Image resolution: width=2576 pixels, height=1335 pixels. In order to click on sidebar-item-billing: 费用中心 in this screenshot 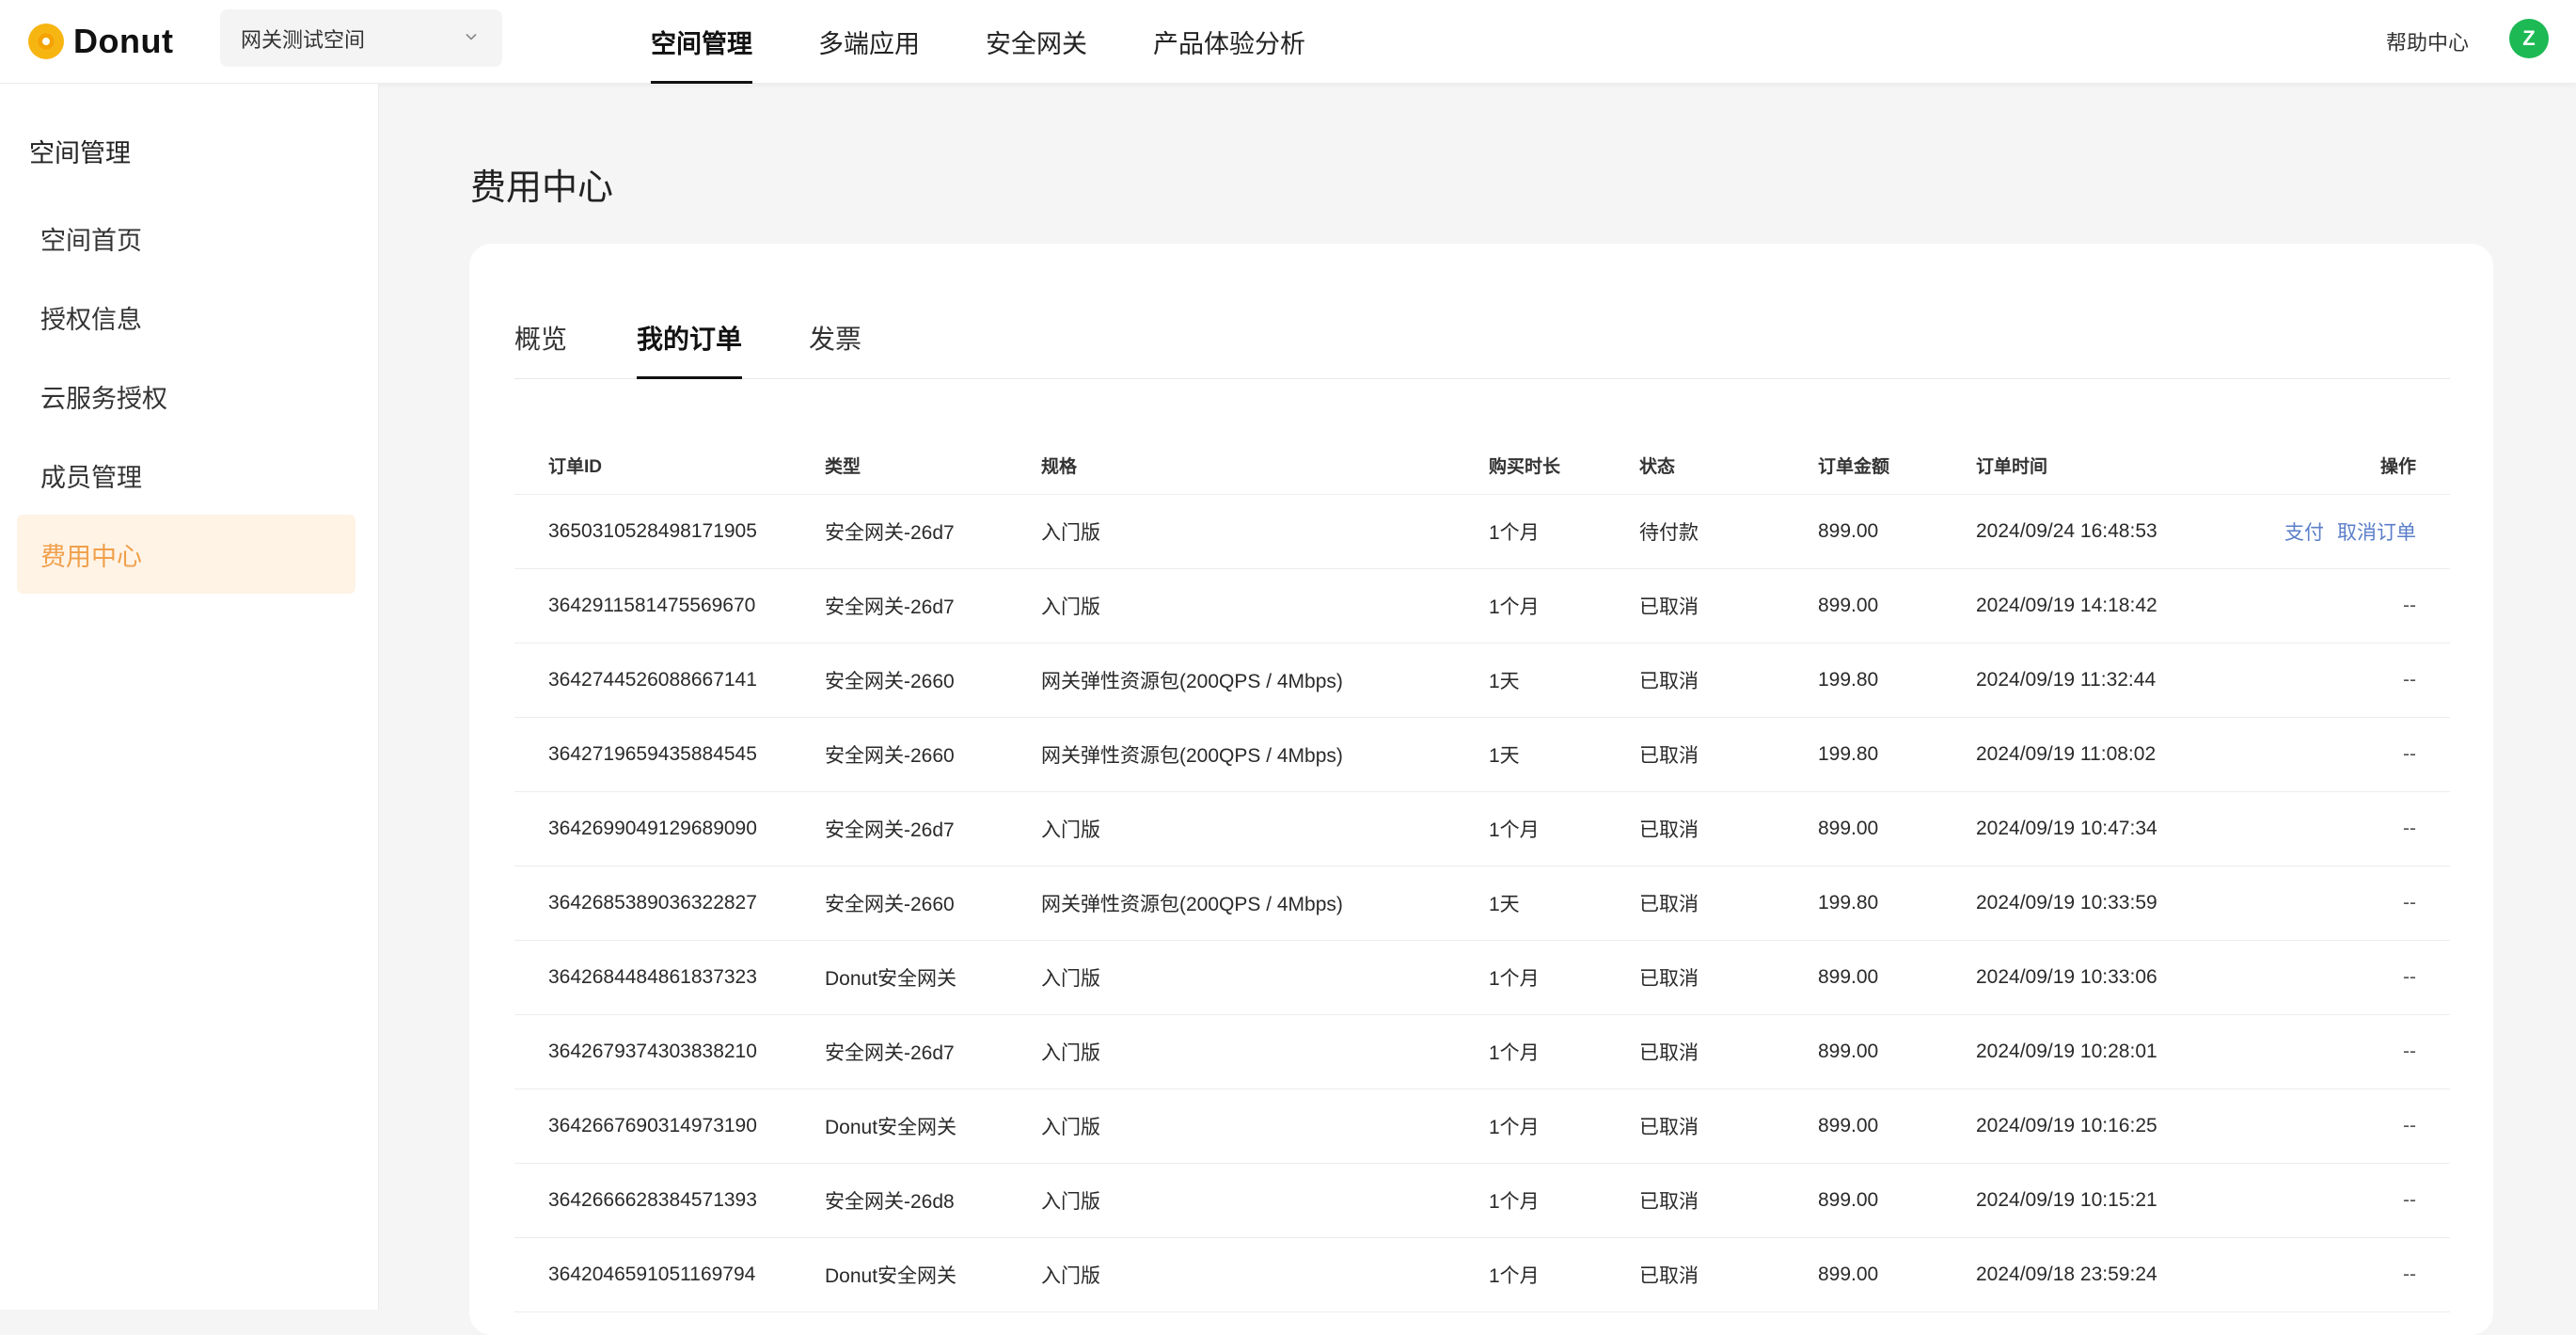, I will do `click(186, 554)`.